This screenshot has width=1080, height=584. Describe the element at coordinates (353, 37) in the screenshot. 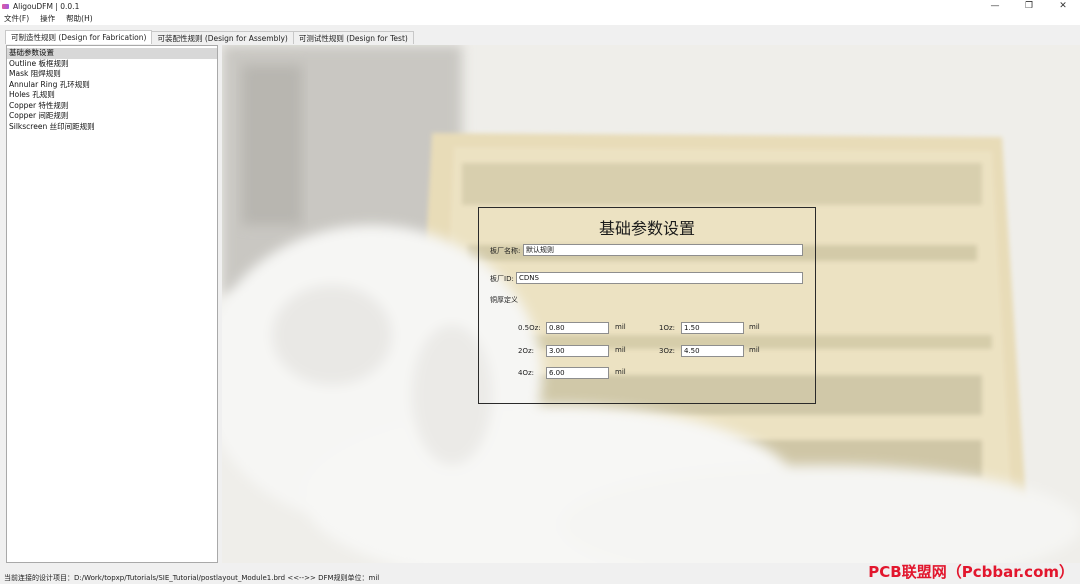

I see `tab-design-for-test: 可测试性规则 (Design for Test)` at that location.